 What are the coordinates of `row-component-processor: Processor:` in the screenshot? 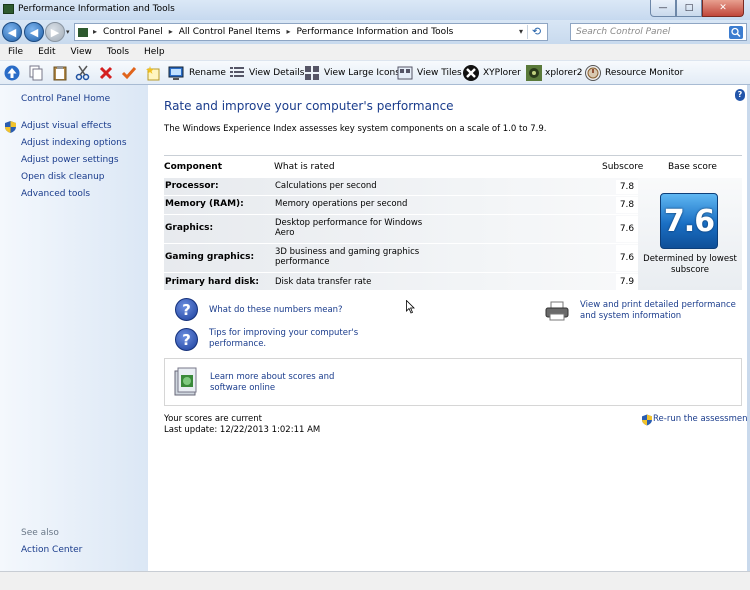 It's located at (192, 186).